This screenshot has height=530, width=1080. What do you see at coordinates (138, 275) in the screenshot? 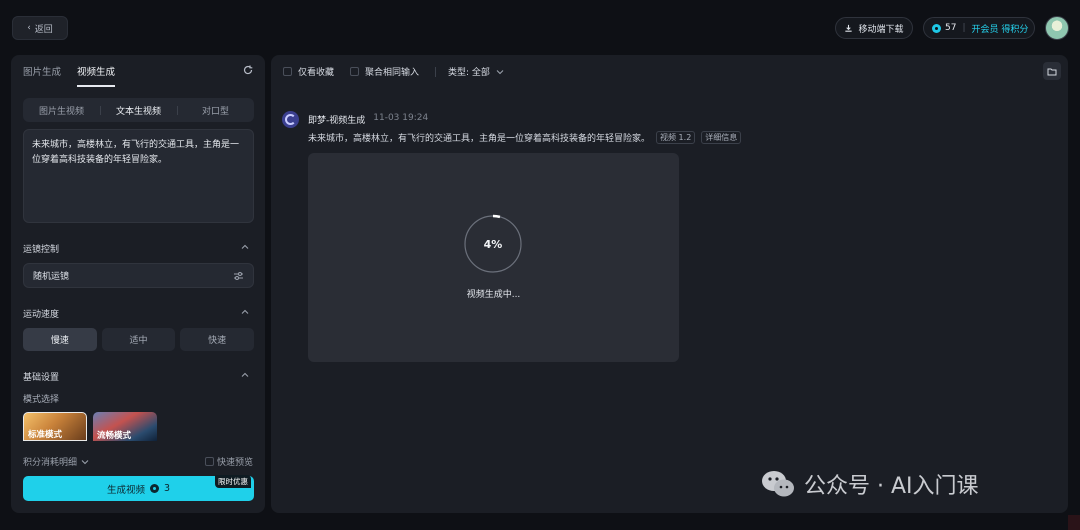
I see `camera-select: 随机运镜` at bounding box center [138, 275].